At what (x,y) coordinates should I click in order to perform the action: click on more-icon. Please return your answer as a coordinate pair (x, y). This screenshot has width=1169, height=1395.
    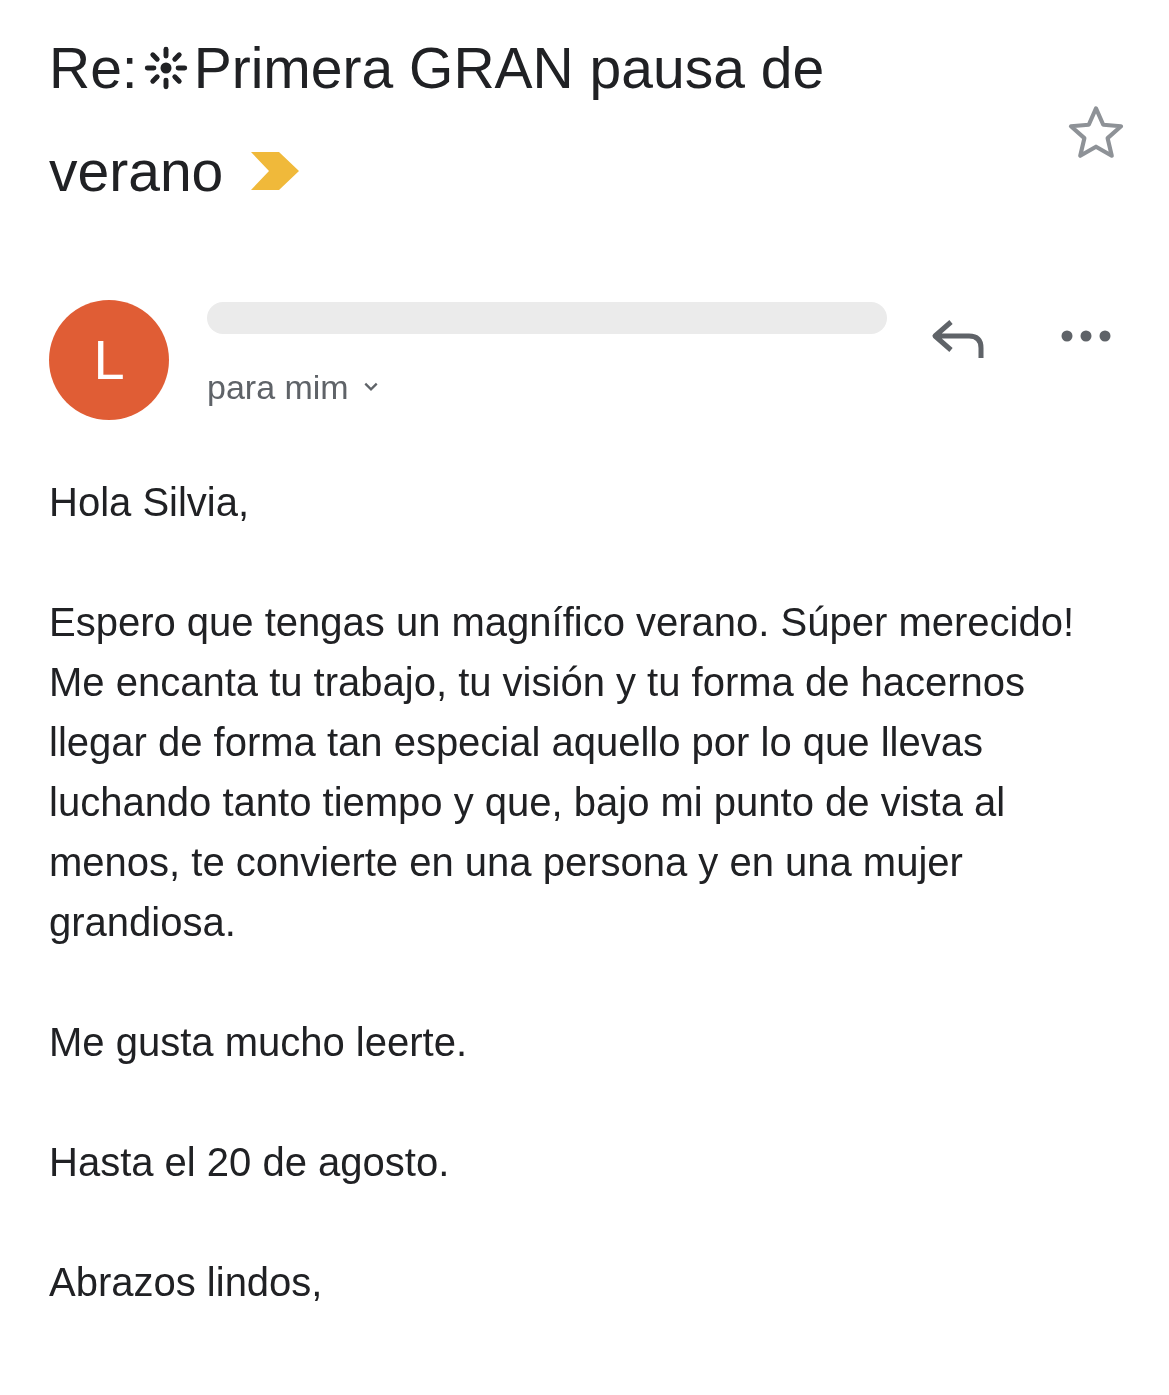
    Looking at the image, I should click on (1086, 335).